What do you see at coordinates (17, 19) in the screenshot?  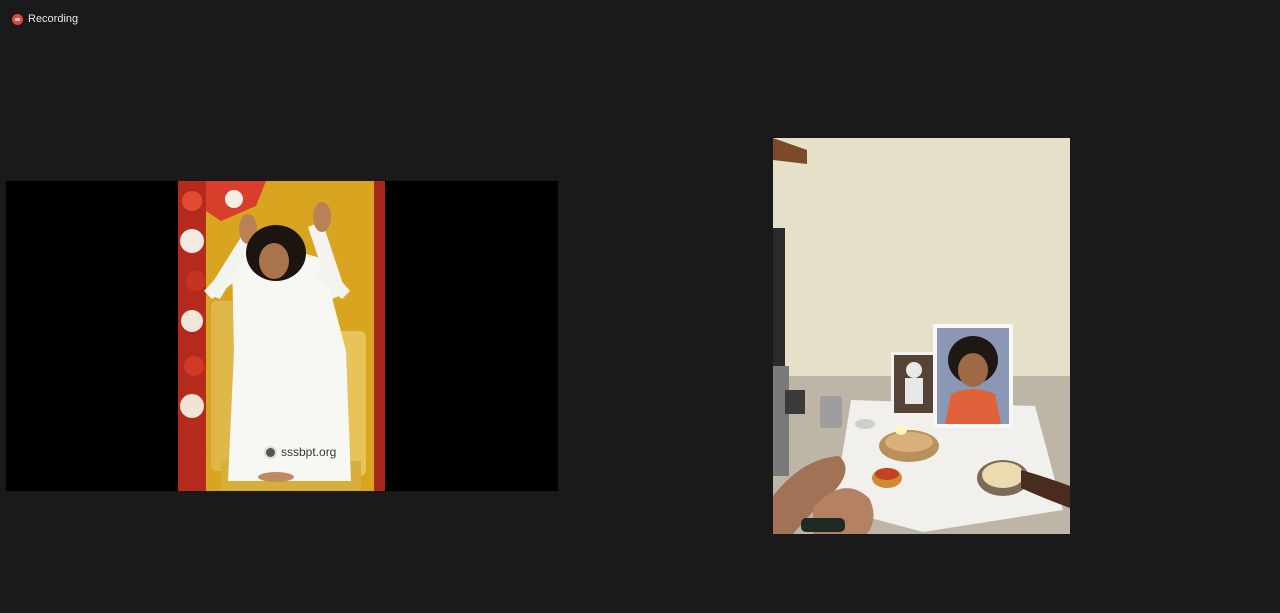 I see `record-icon` at bounding box center [17, 19].